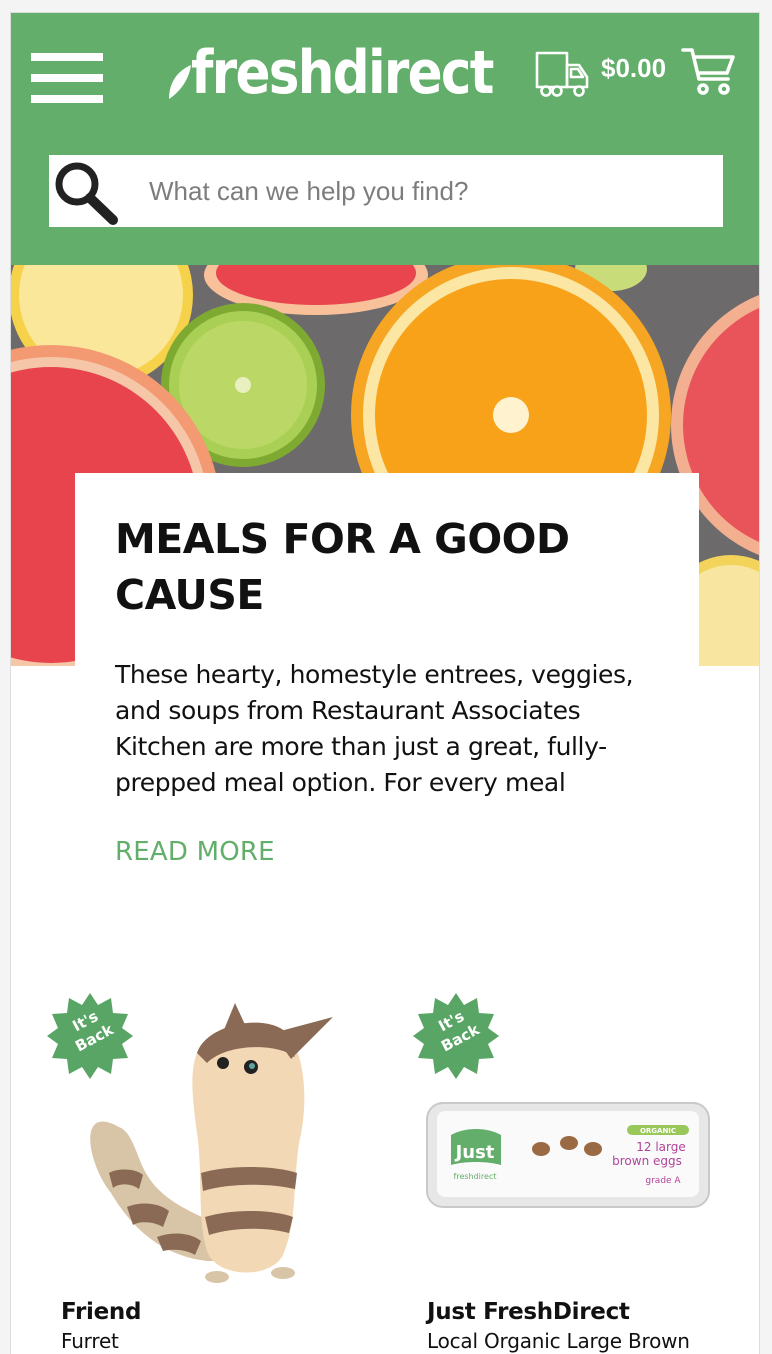 This screenshot has width=772, height=1354. Describe the element at coordinates (90, 1341) in the screenshot. I see `product-name: Furret` at that location.